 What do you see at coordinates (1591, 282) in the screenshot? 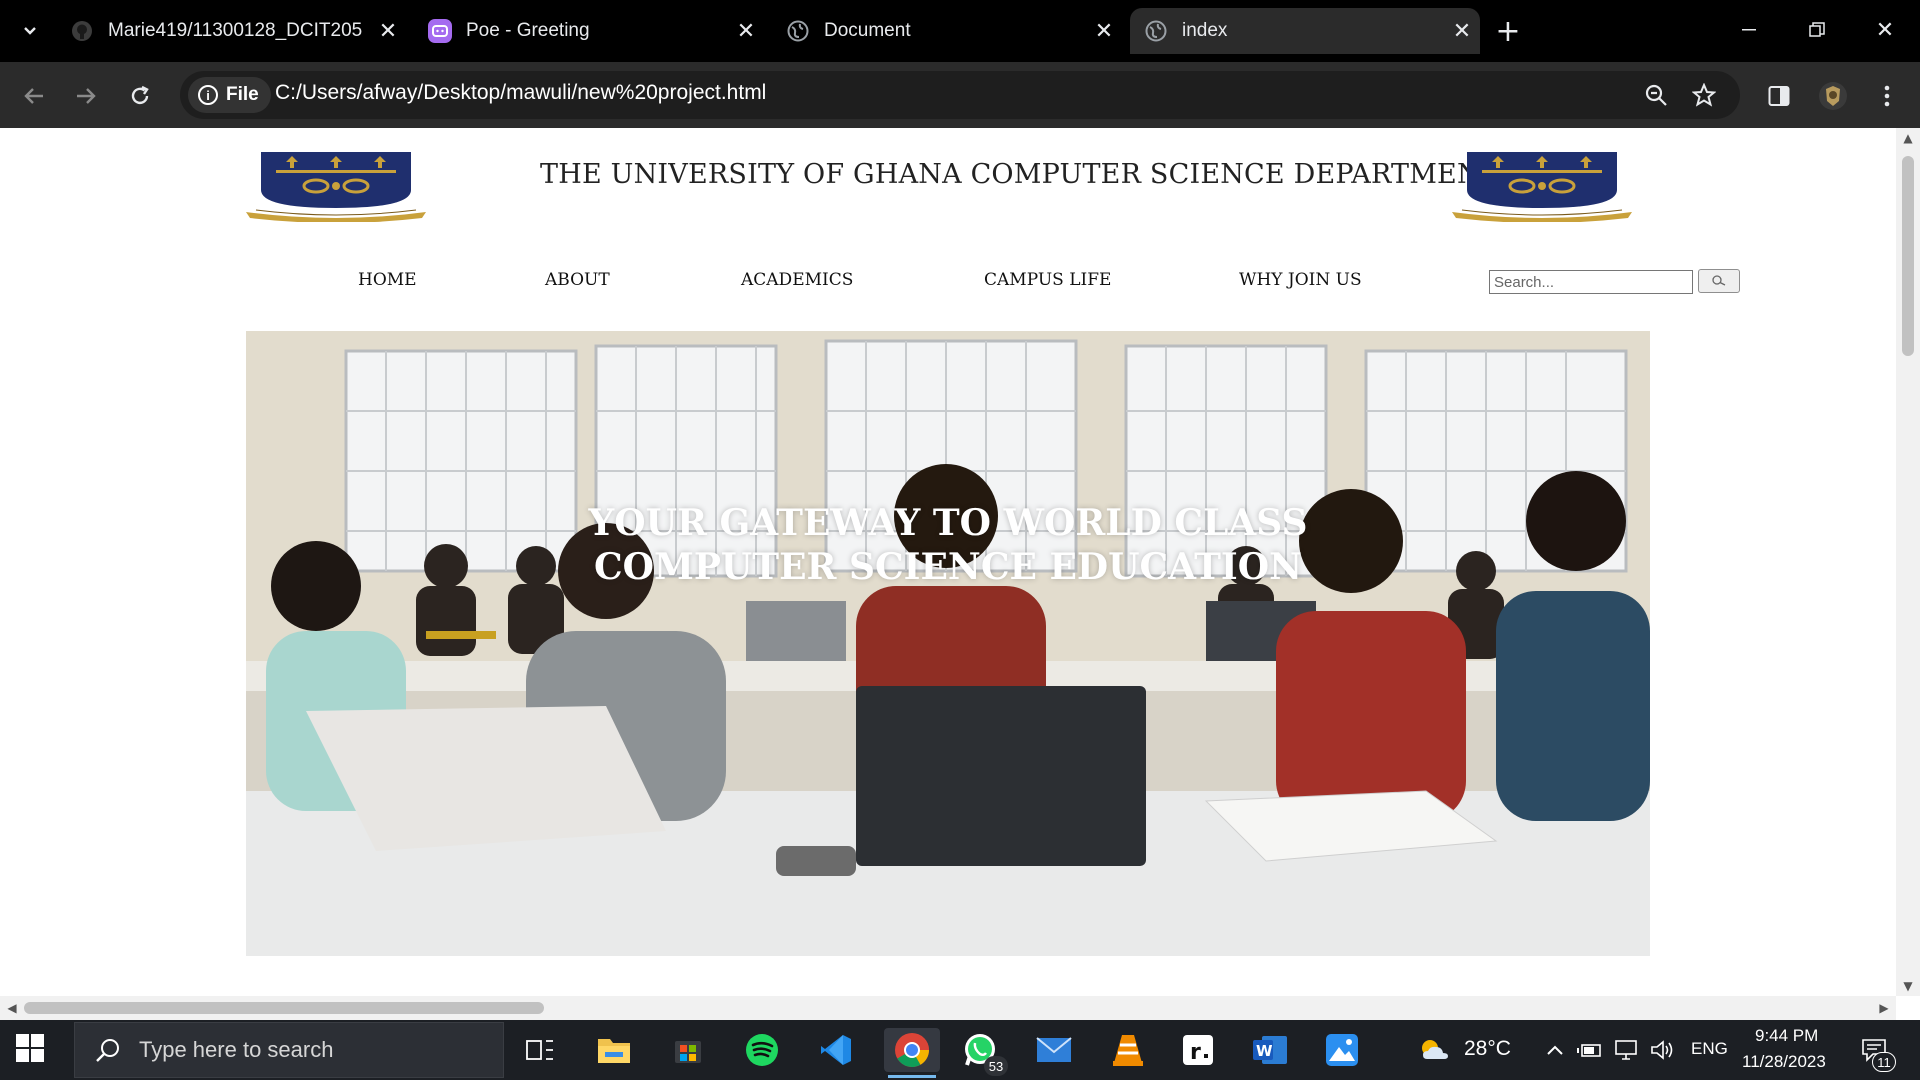
I see `search-input` at bounding box center [1591, 282].